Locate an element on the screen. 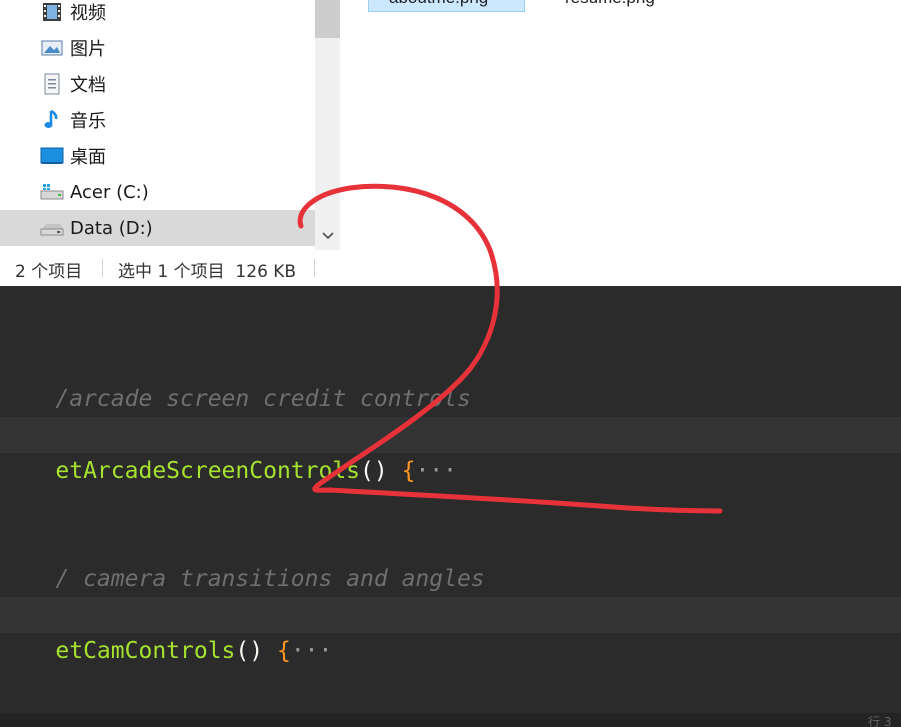 The width and height of the screenshot is (901, 727). nav-item-drive-c: Acer (C:) is located at coordinates (157, 192).